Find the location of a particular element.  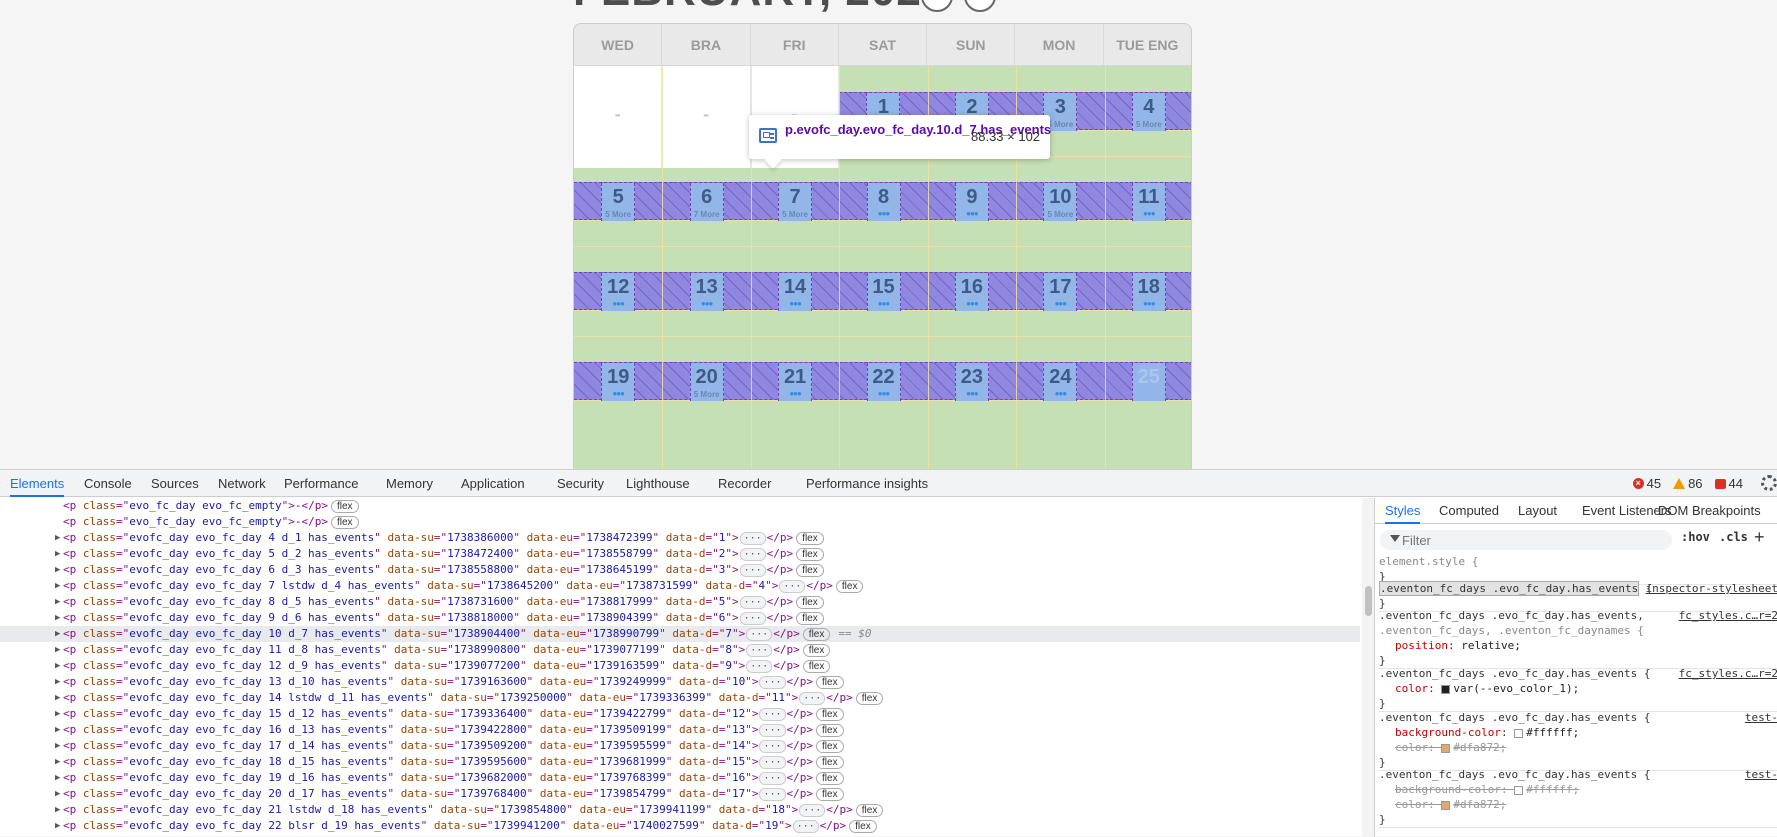

css-property: position: relative; is located at coordinates (1578, 645).